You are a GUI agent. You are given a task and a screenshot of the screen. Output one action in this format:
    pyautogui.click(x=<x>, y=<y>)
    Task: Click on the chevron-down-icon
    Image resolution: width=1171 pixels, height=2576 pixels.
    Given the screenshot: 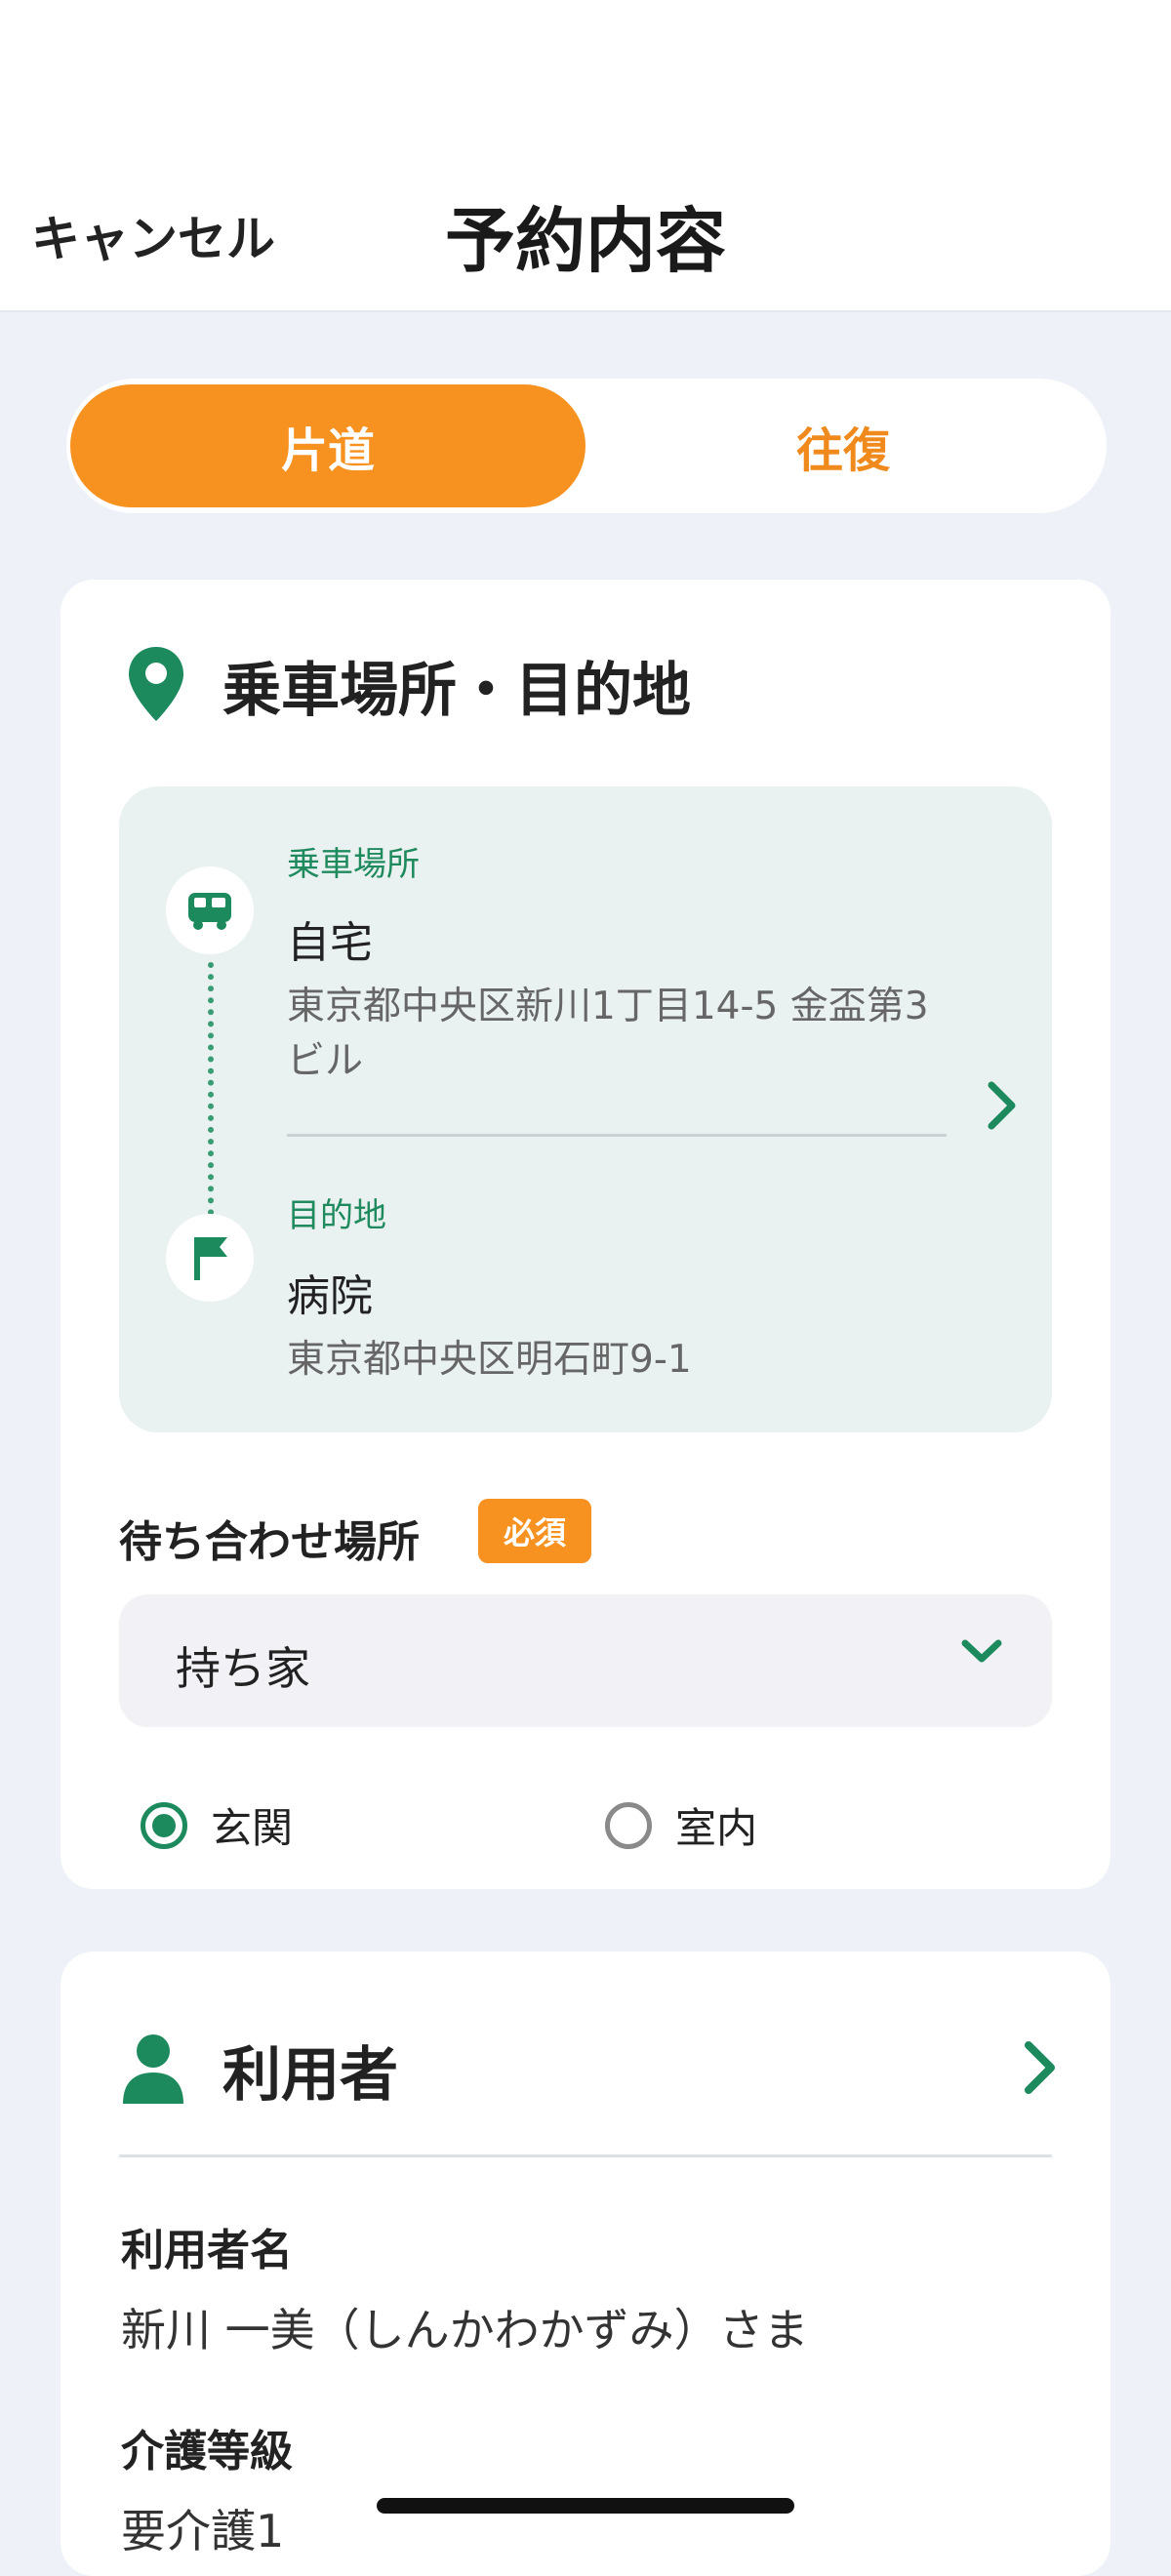 What is the action you would take?
    pyautogui.click(x=981, y=1653)
    